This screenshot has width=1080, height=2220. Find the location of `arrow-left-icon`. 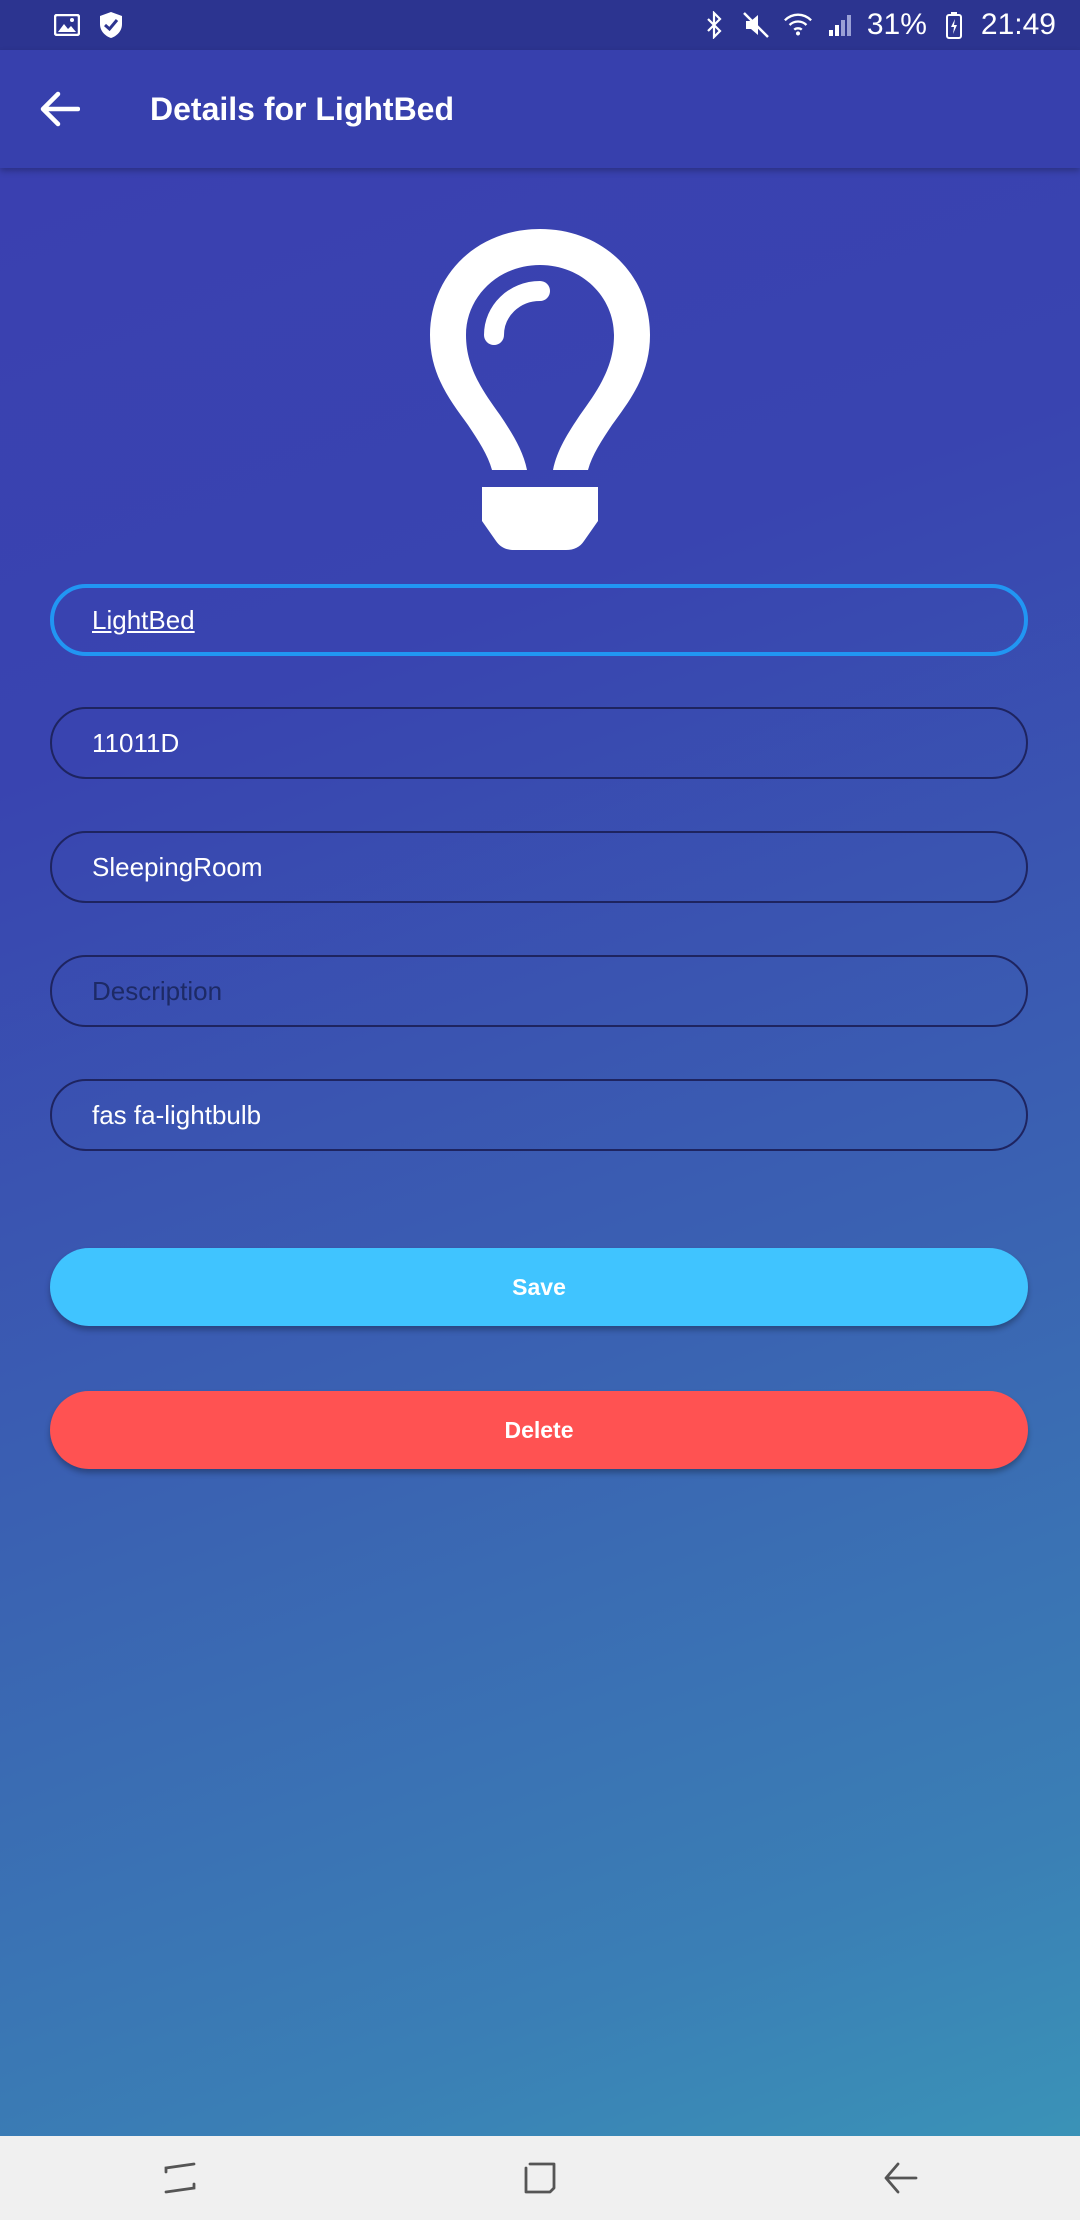

arrow-left-icon is located at coordinates (60, 109).